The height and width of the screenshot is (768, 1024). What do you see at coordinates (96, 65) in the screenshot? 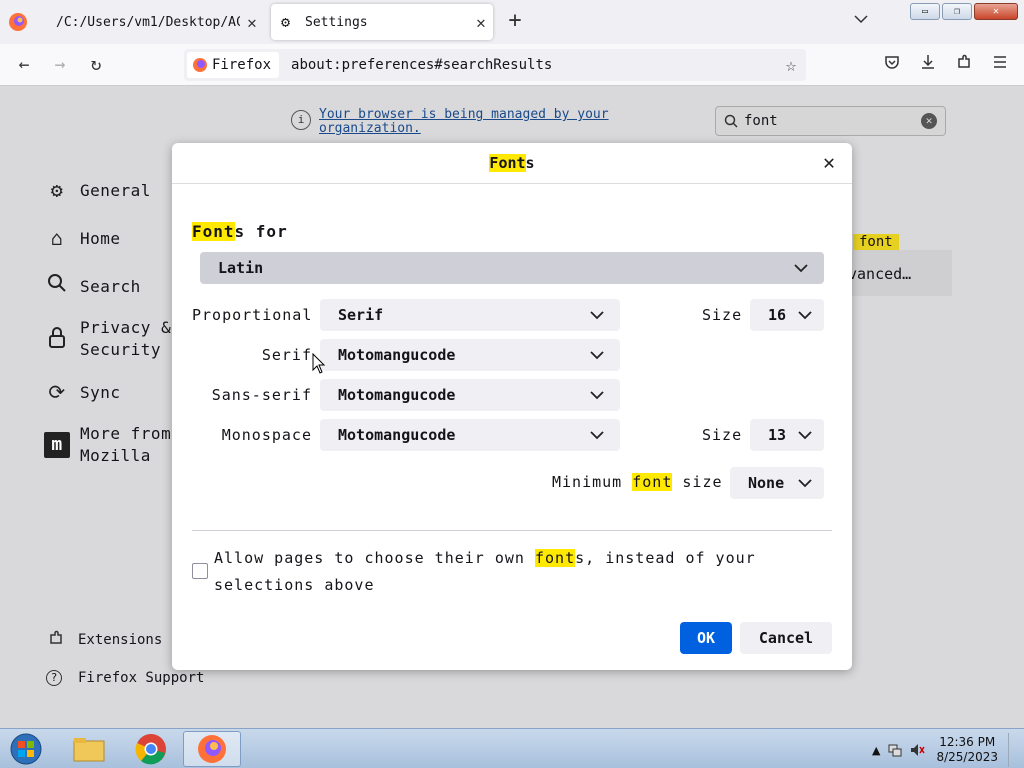
I see `reload-button: ↻` at bounding box center [96, 65].